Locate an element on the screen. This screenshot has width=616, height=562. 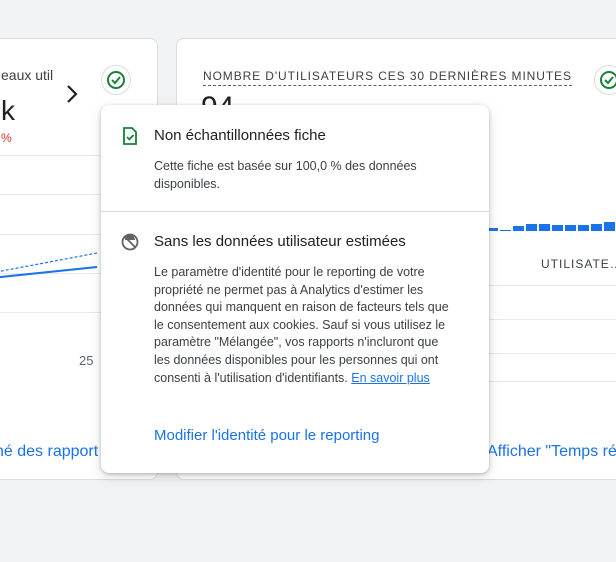
check-document-icon is located at coordinates (130, 136).